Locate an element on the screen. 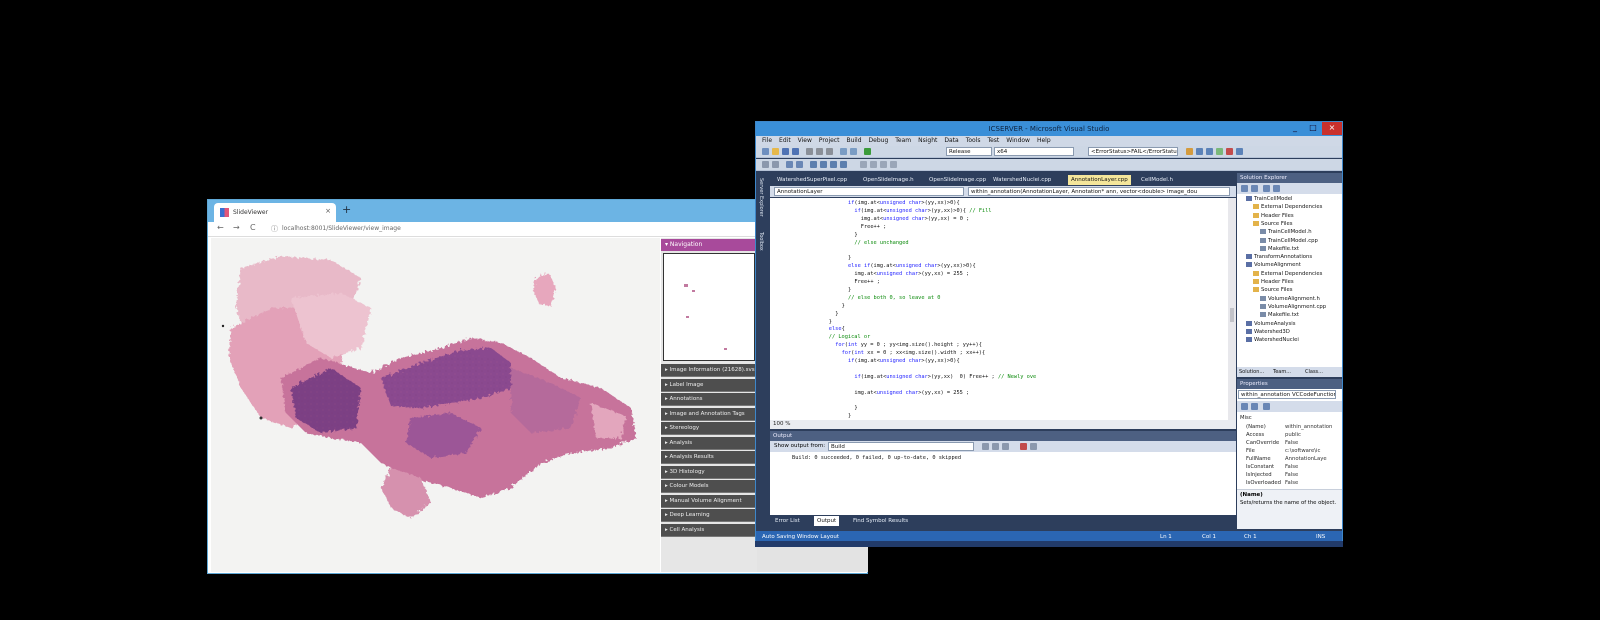  property-row: Access public is located at coordinates (1286, 436).